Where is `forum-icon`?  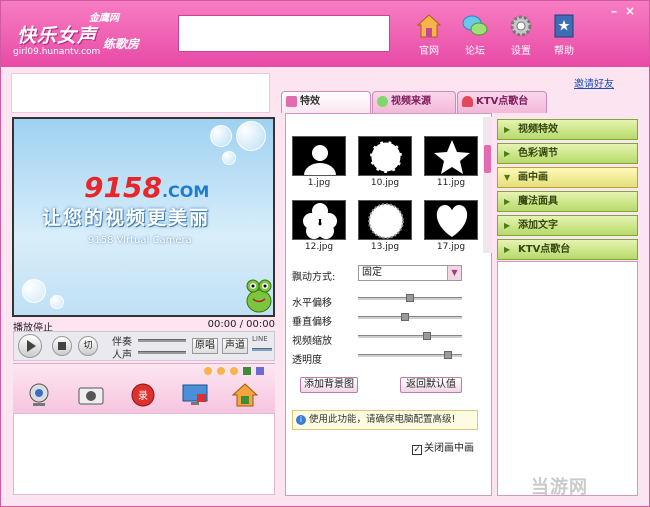
forum-icon is located at coordinates (475, 25).